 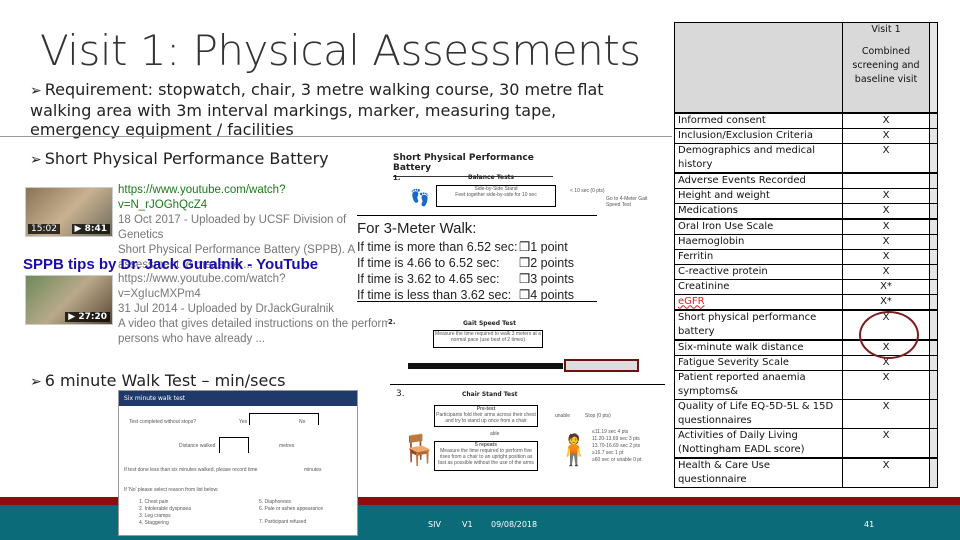 What do you see at coordinates (197, 446) in the screenshot?
I see `form-label: Distance walked` at bounding box center [197, 446].